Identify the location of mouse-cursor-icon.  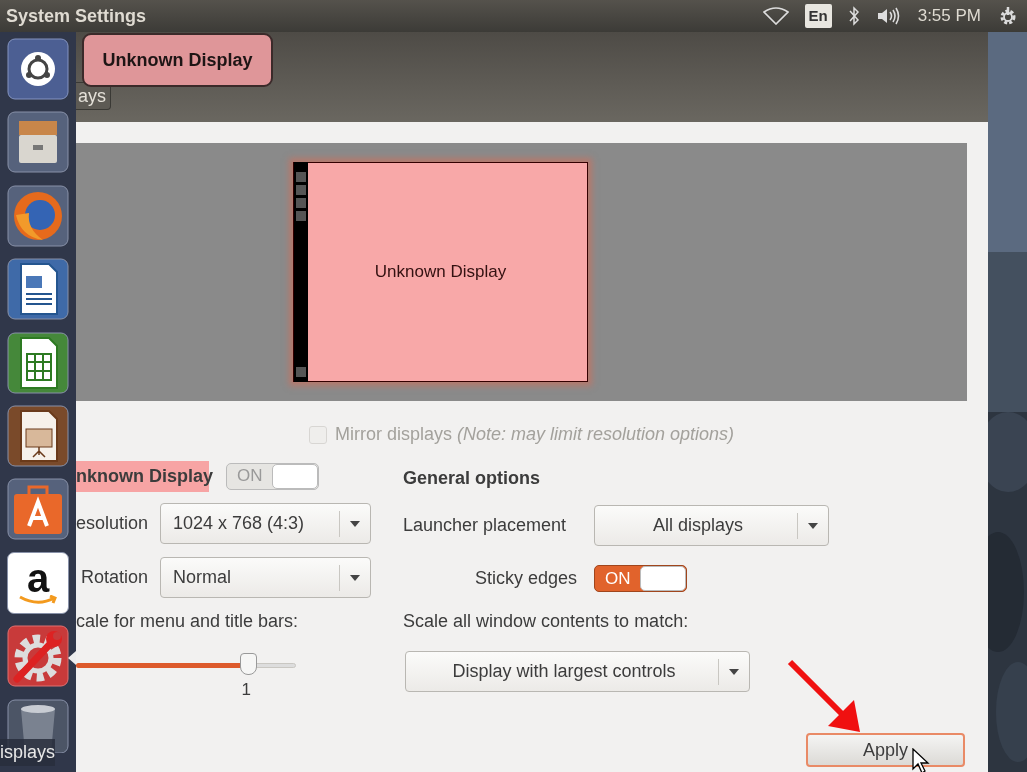
(921, 760).